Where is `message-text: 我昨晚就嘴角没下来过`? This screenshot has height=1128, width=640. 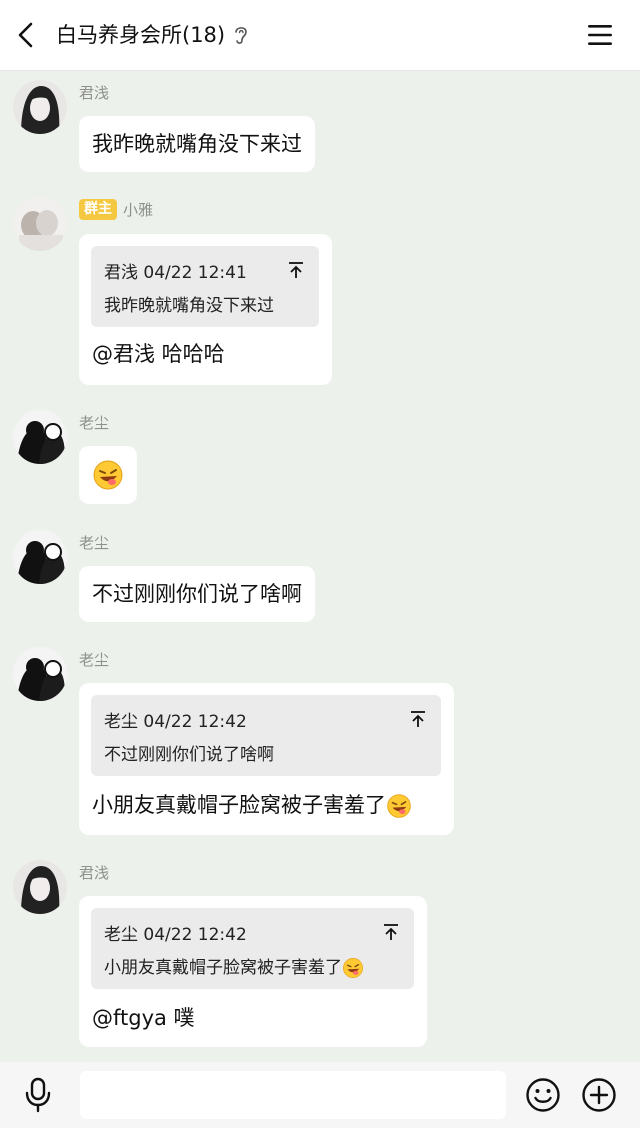
message-text: 我昨晚就嘴角没下来过 is located at coordinates (197, 144).